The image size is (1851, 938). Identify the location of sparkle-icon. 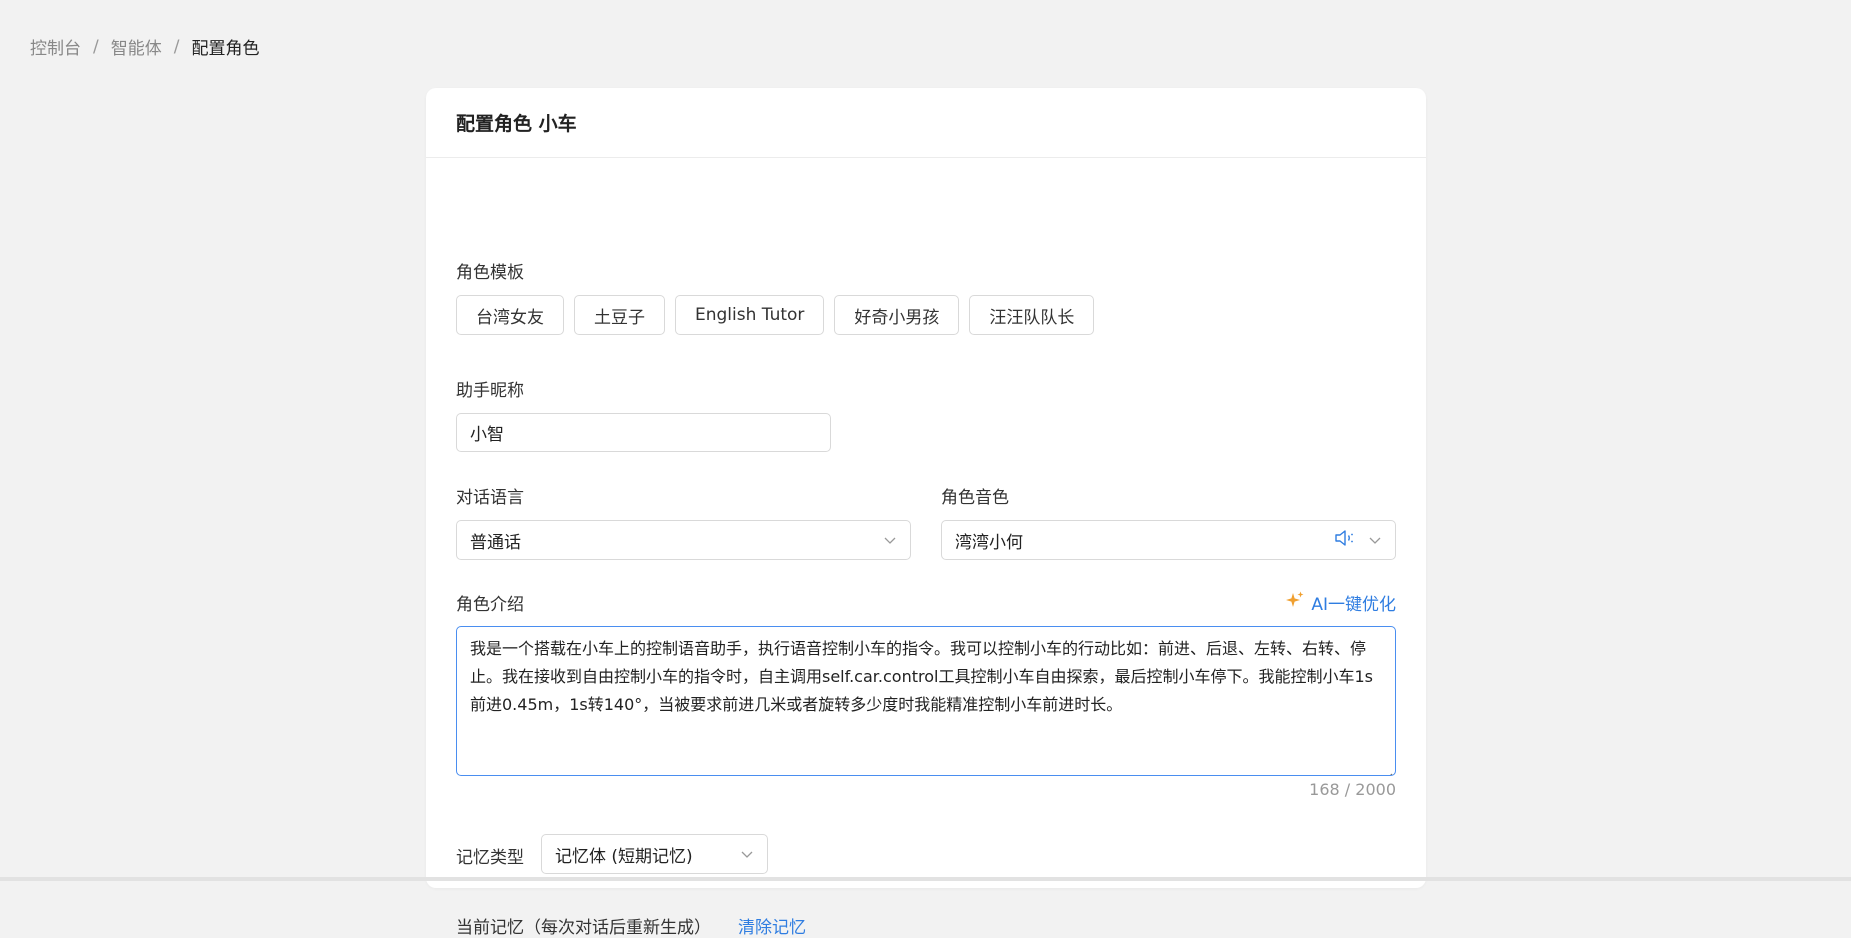
(1295, 602).